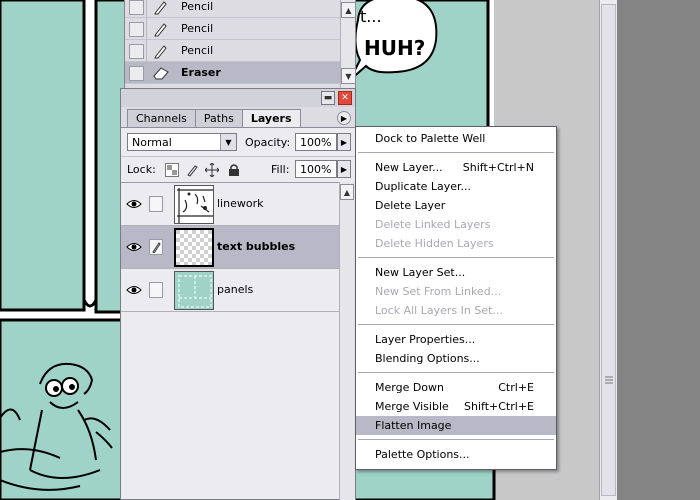 The width and height of the screenshot is (700, 500). Describe the element at coordinates (316, 142) in the screenshot. I see `opacity-input: 100%` at that location.